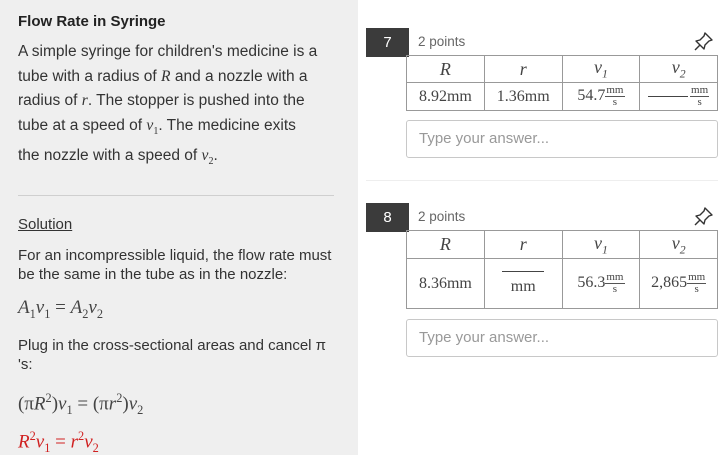  I want to click on divider, so click(176, 195).